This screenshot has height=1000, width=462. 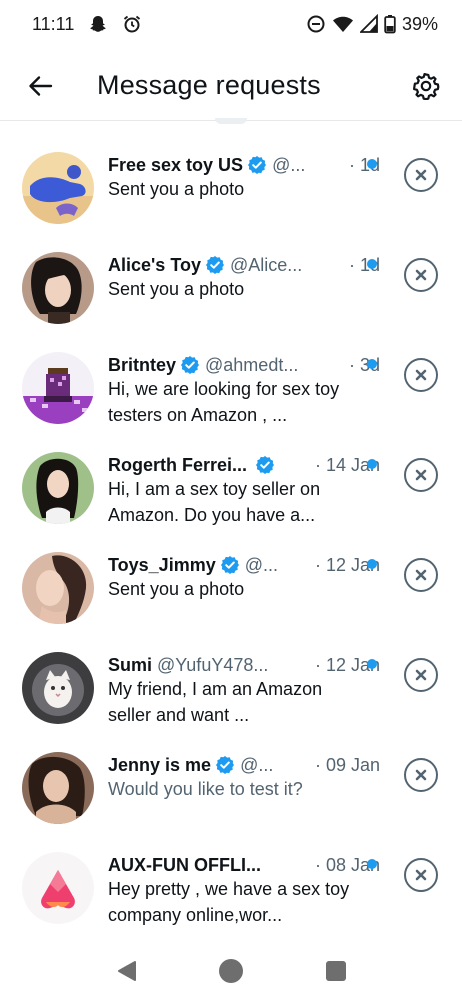 What do you see at coordinates (160, 764) in the screenshot?
I see `sender-name: Jenny is me` at bounding box center [160, 764].